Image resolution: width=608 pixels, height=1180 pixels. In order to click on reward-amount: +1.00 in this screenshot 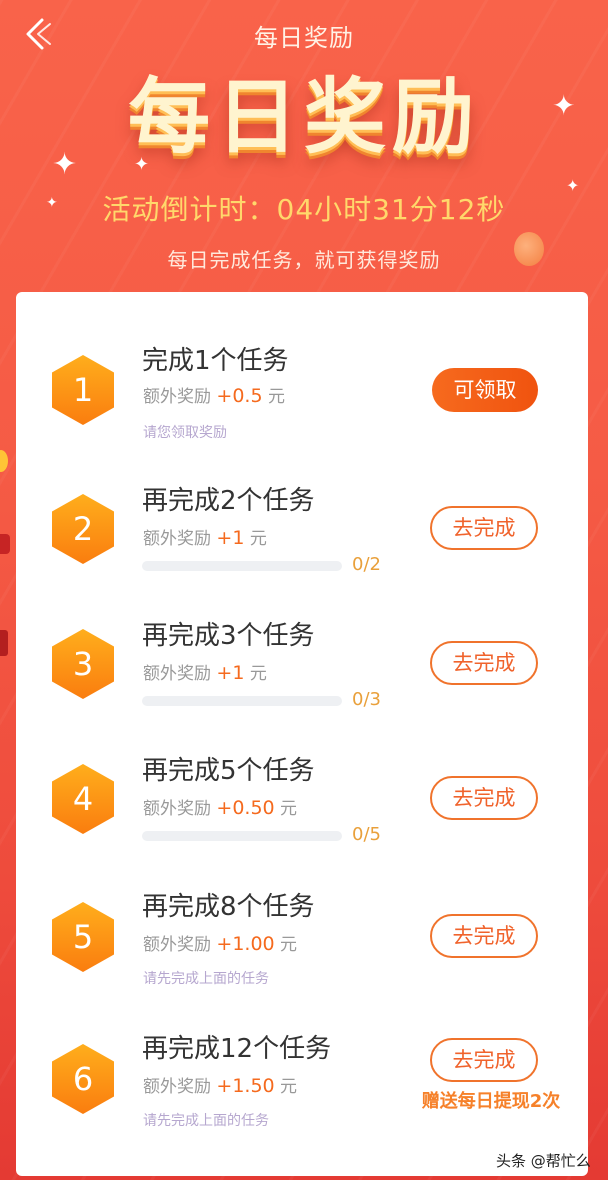, I will do `click(245, 944)`.